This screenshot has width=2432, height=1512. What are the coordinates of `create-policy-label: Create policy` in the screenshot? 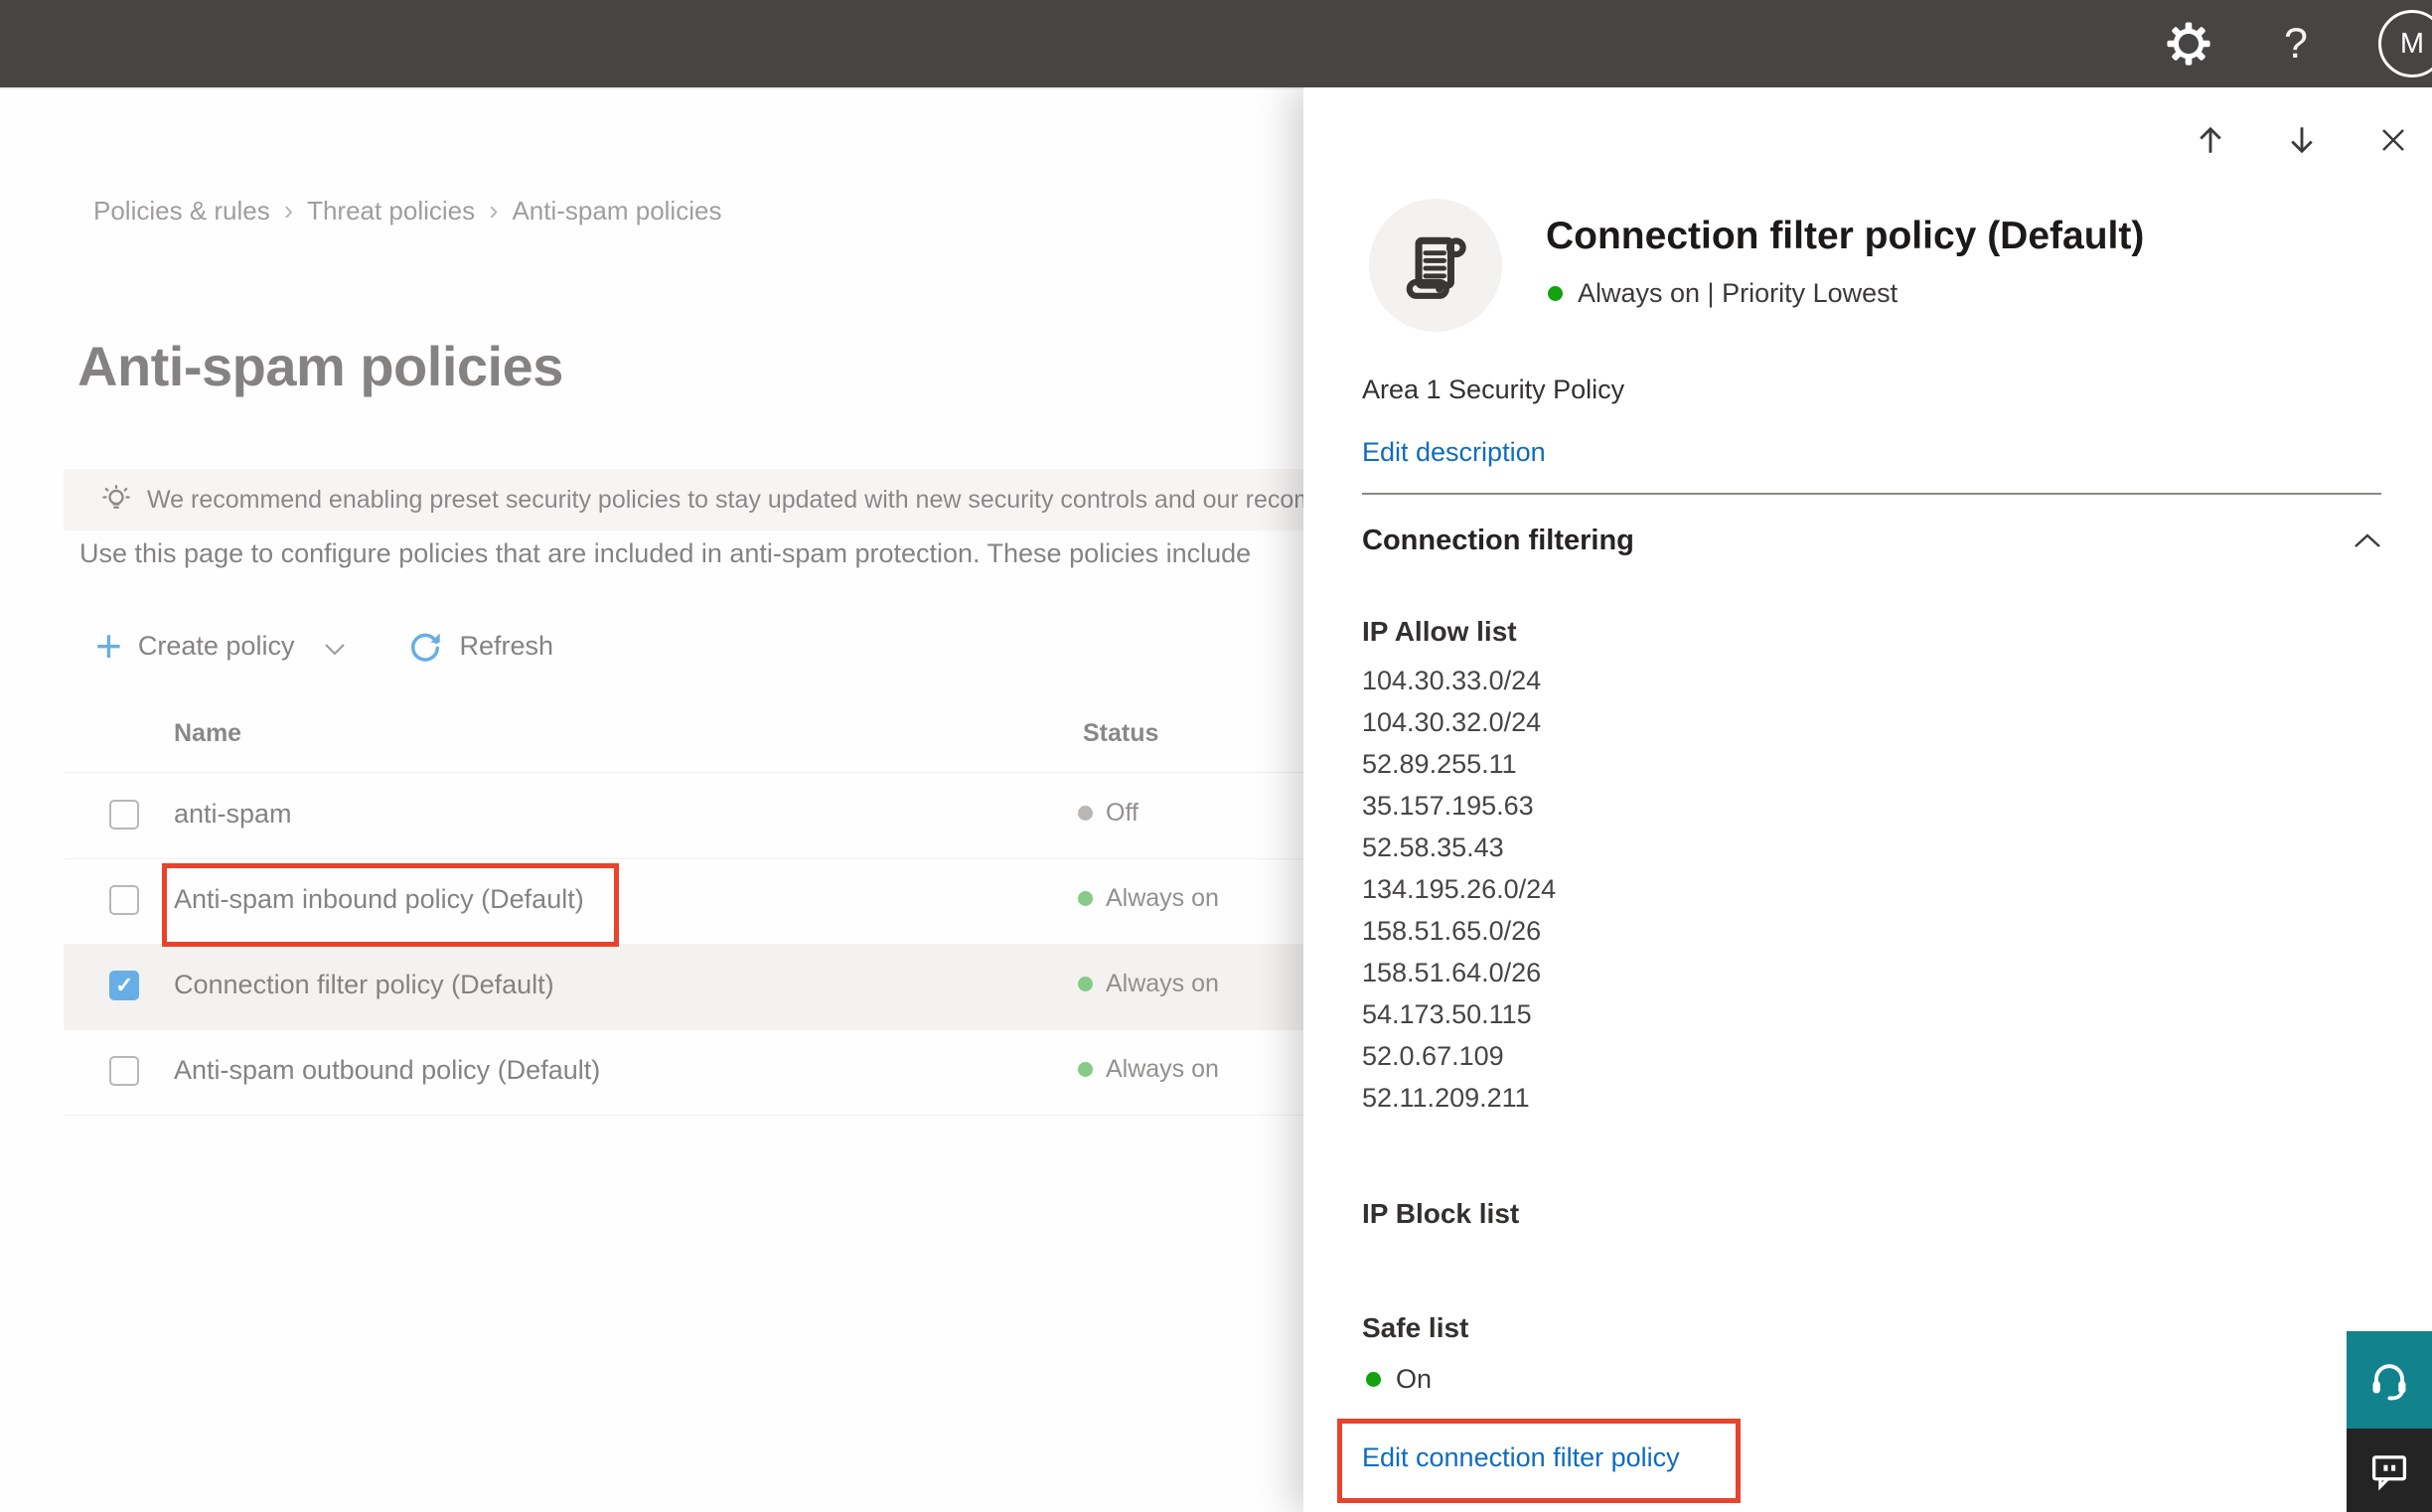 It's located at (216, 645).